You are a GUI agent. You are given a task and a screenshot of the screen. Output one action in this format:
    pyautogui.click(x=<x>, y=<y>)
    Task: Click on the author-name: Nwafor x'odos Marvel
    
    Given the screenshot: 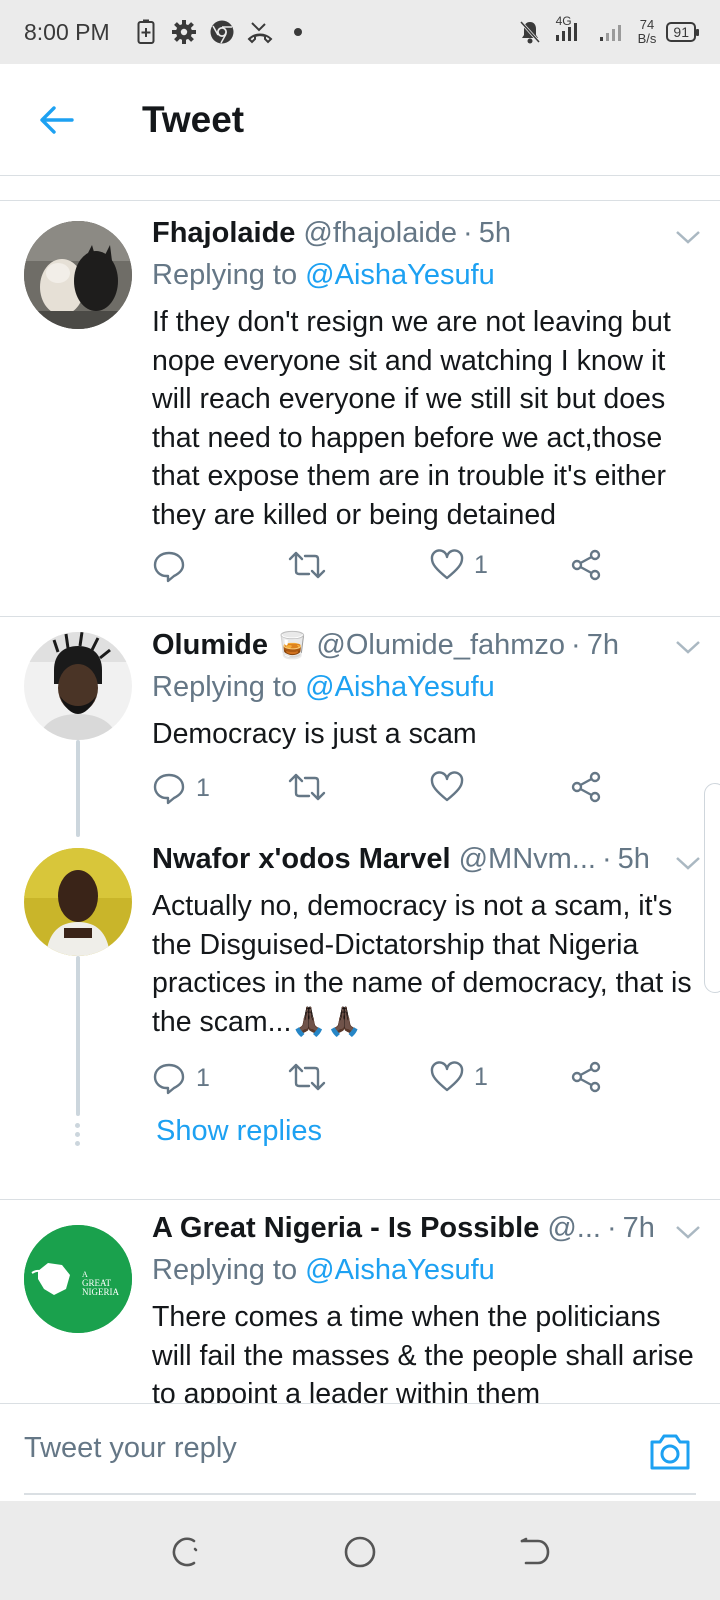 What is the action you would take?
    pyautogui.click(x=301, y=859)
    